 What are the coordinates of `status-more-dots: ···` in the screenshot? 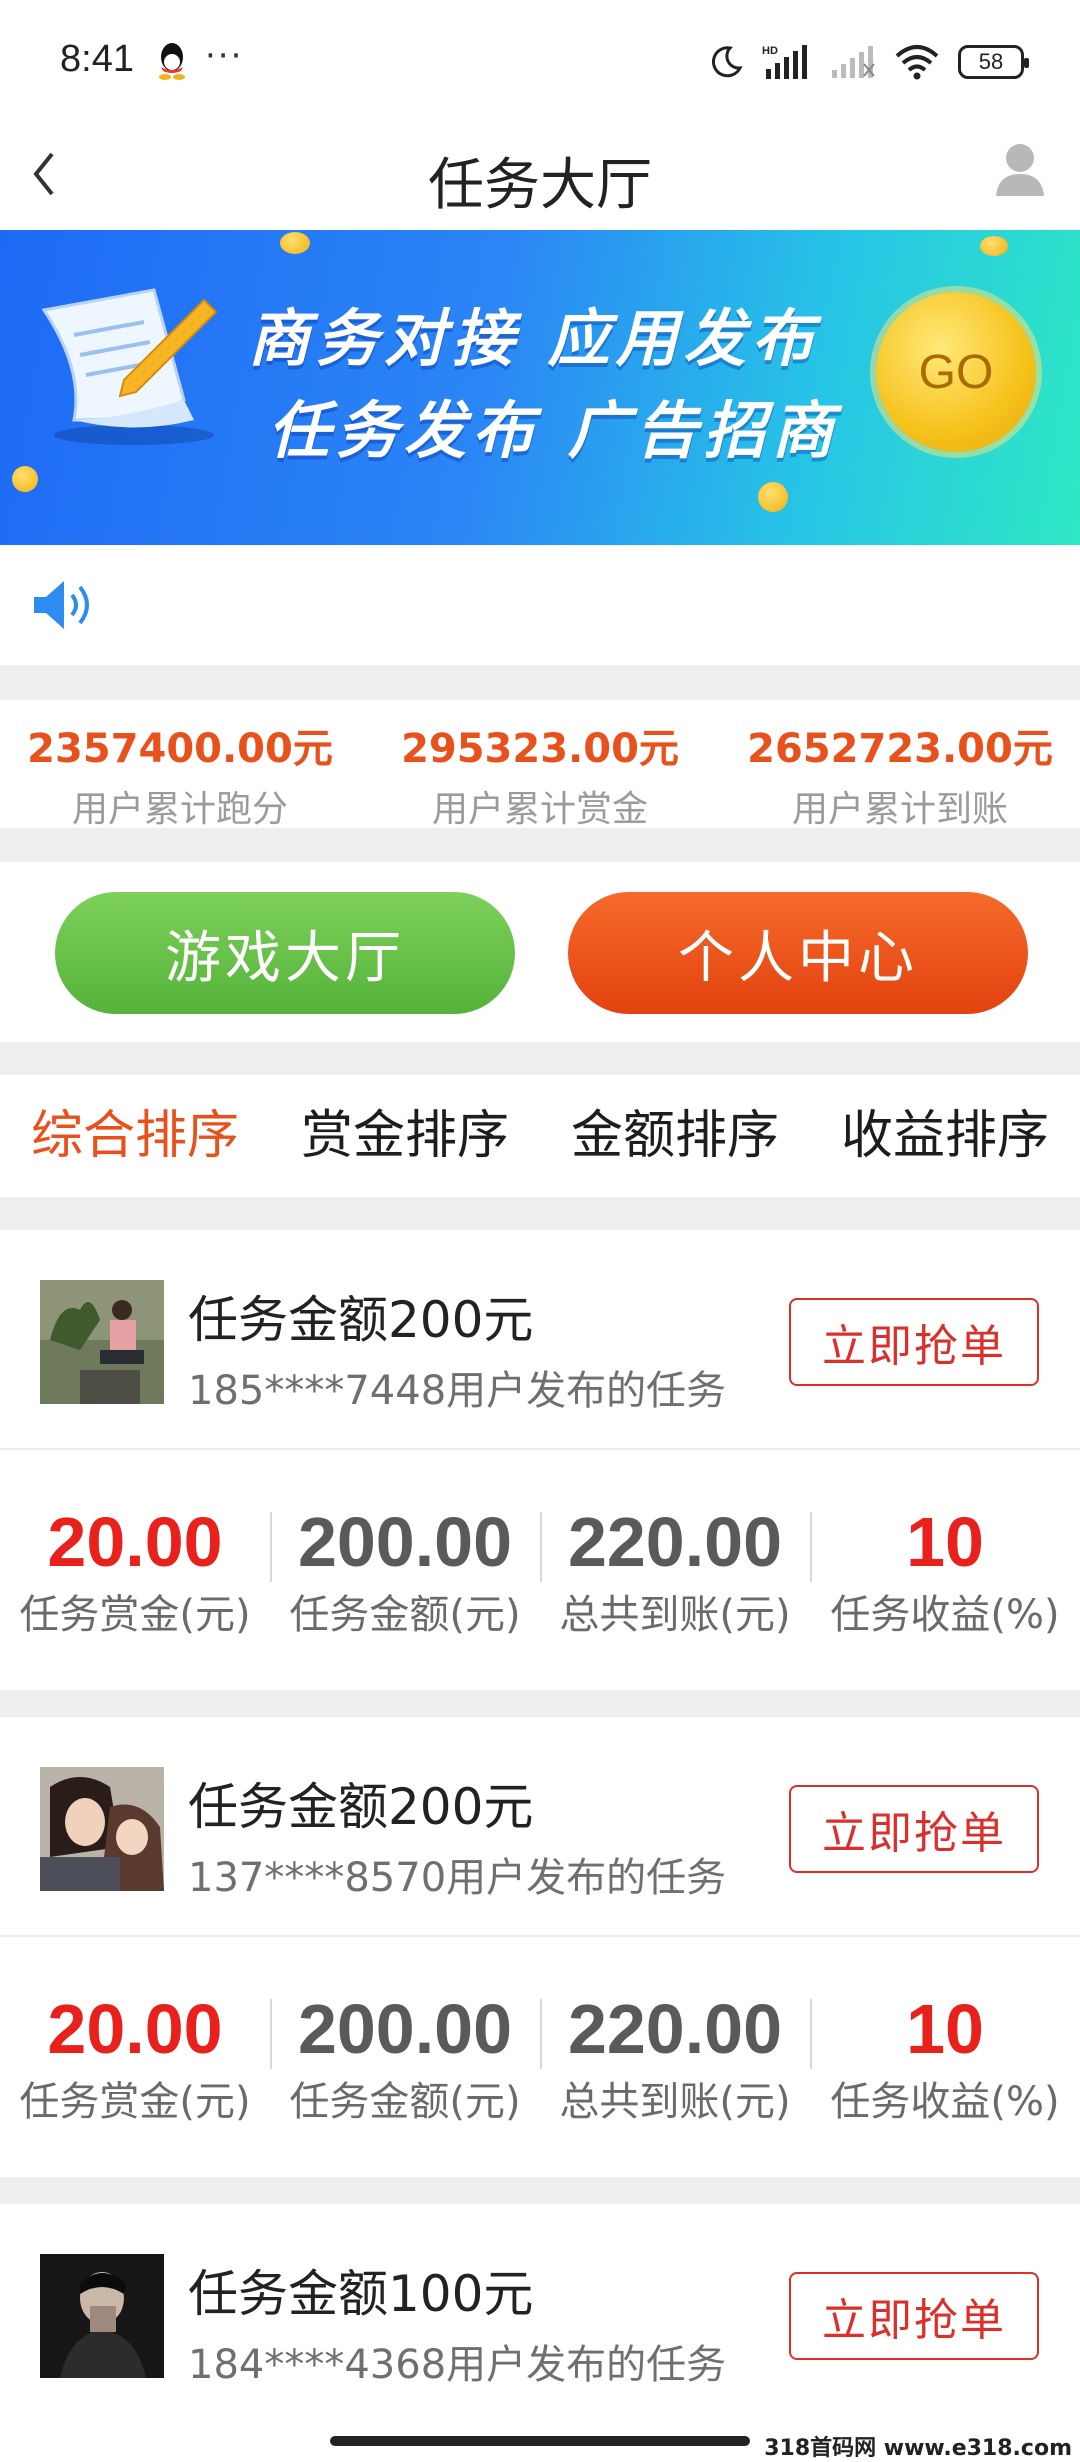 It's located at (224, 56).